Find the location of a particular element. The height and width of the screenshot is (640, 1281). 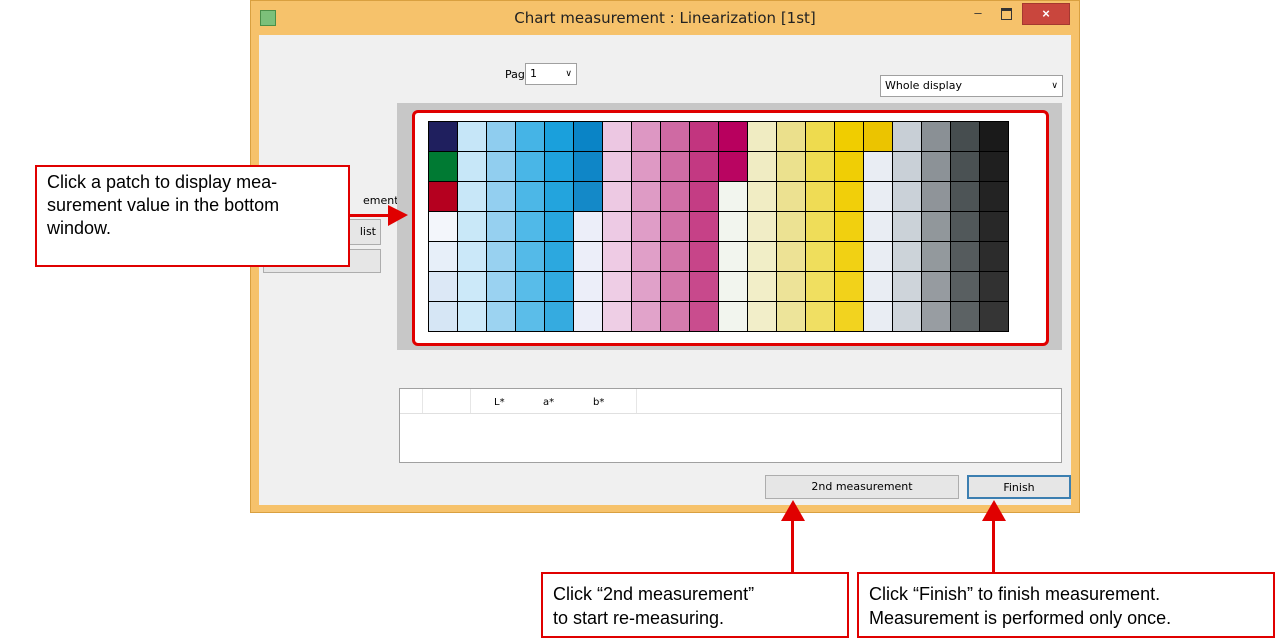

color-patch-grid is located at coordinates (718, 226).